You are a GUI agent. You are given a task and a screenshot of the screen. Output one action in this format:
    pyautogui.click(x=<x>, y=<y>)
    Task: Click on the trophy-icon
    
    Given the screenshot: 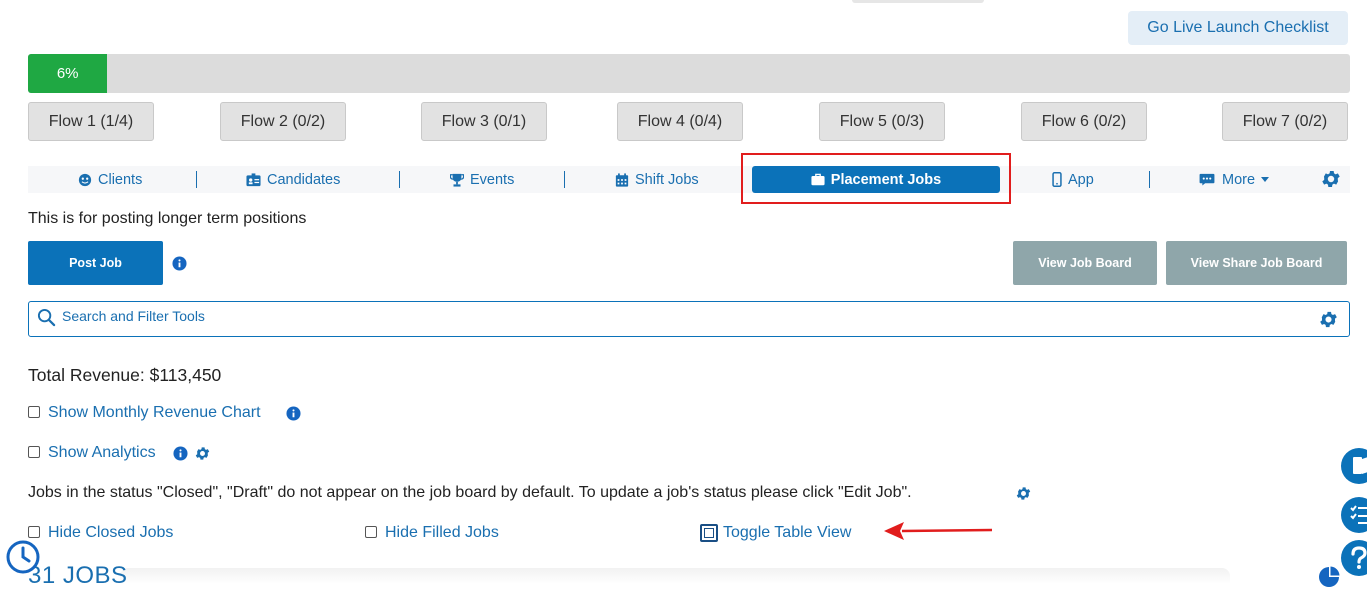 What is the action you would take?
    pyautogui.click(x=457, y=180)
    